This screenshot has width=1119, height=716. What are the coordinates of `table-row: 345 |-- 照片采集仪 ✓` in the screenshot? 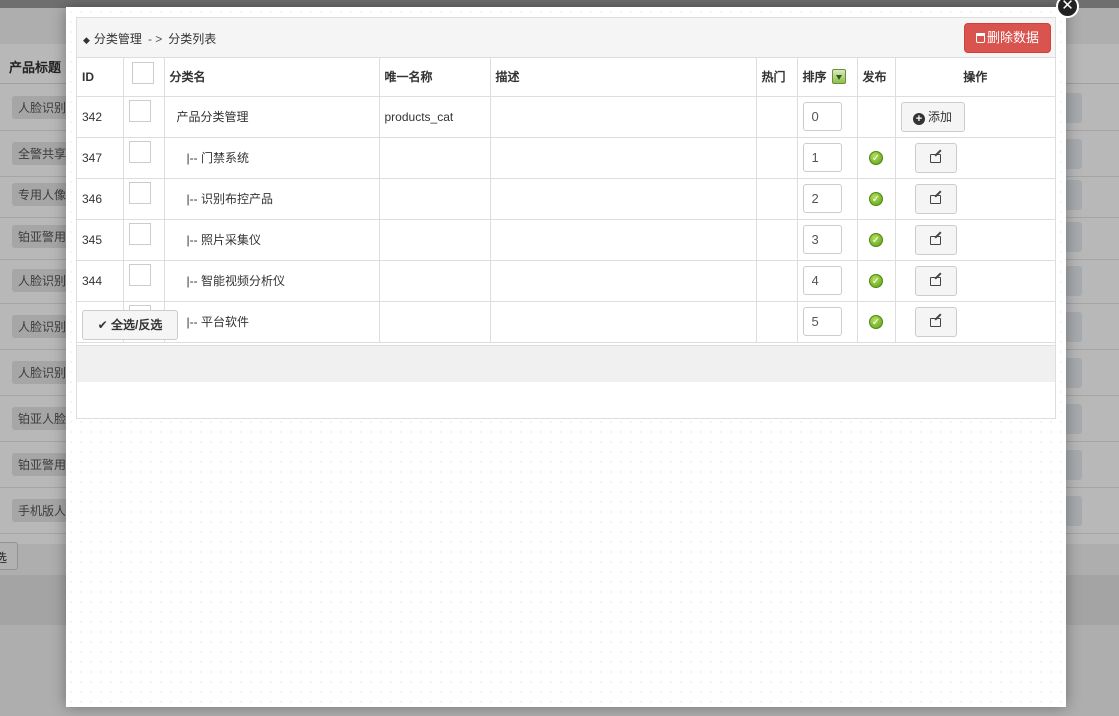 It's located at (566, 239).